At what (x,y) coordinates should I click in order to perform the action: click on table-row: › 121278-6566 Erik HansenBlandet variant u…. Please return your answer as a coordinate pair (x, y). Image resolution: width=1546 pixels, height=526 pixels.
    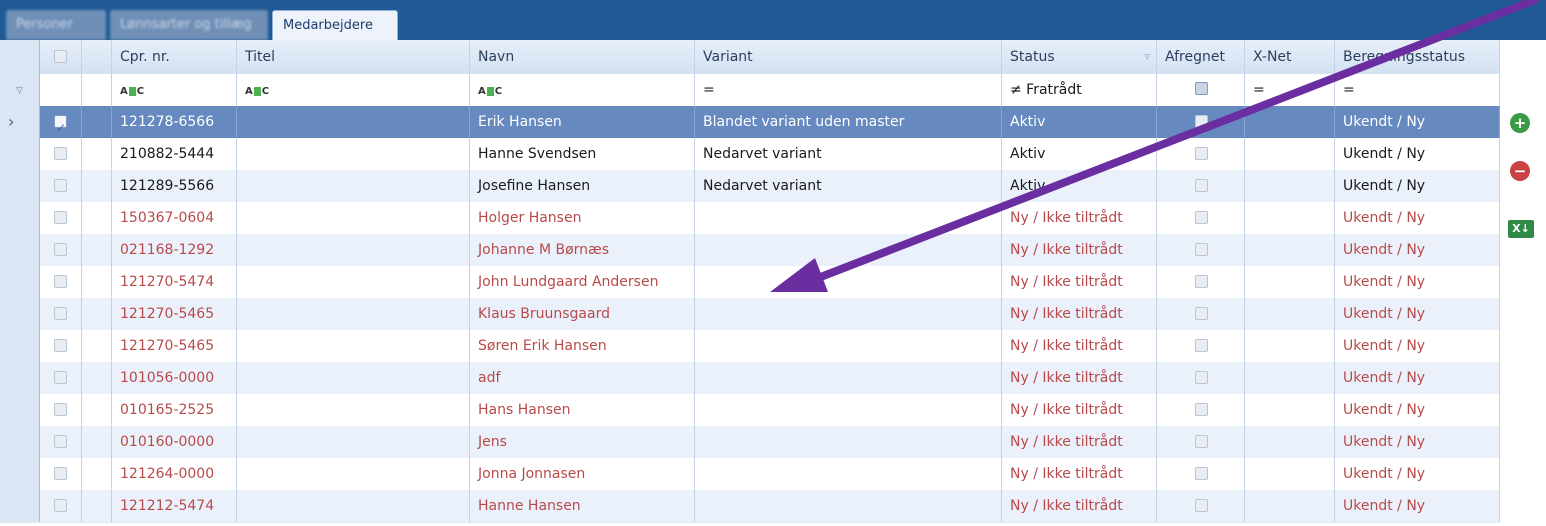
    Looking at the image, I should click on (750, 122).